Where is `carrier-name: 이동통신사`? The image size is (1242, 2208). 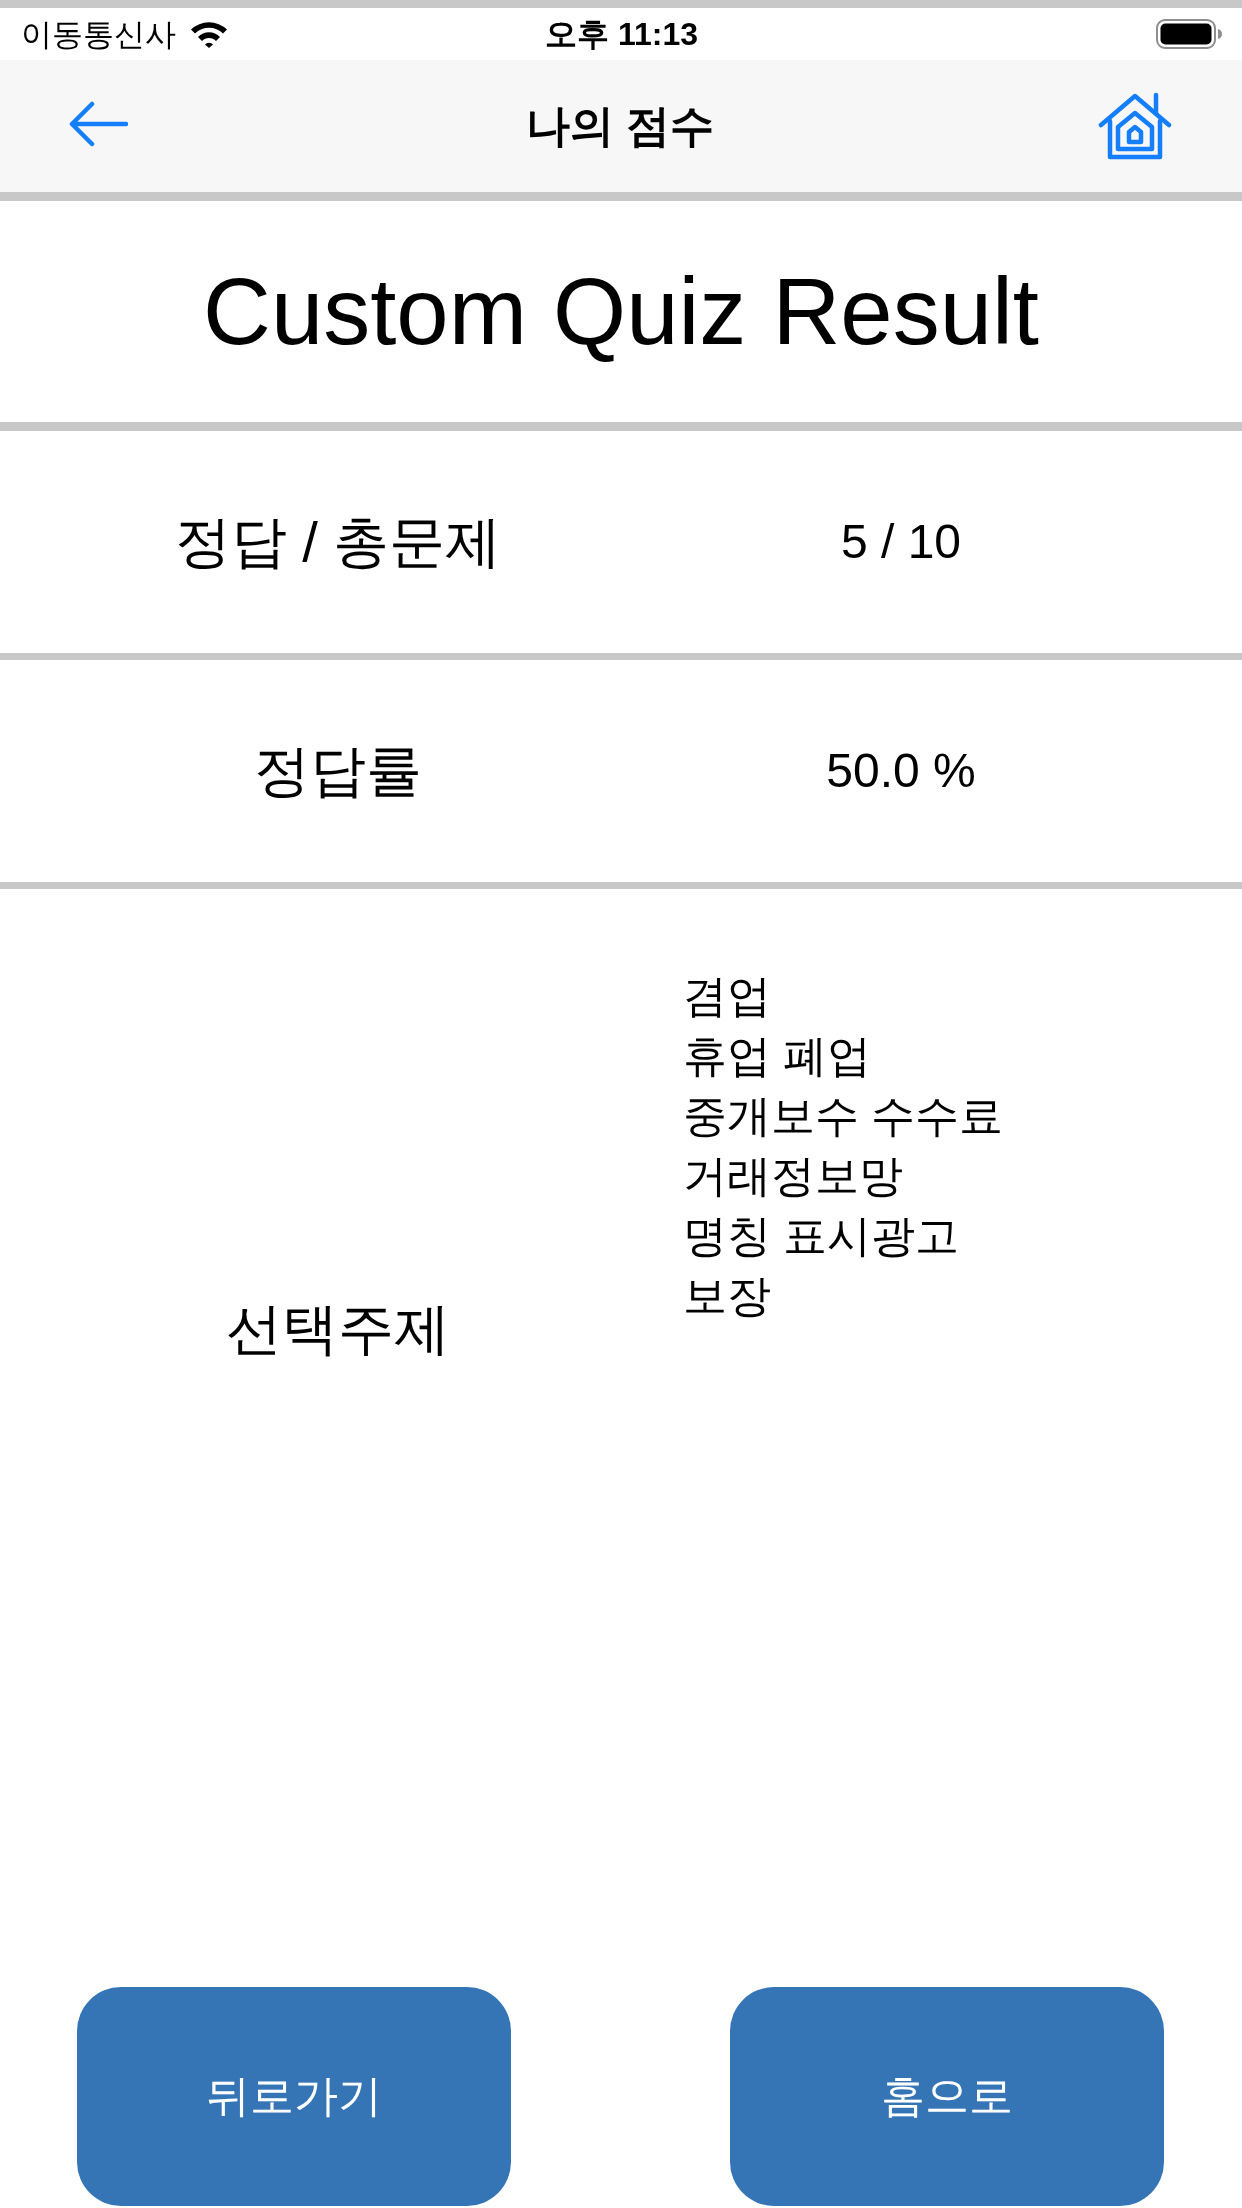 carrier-name: 이동통신사 is located at coordinates (98, 34).